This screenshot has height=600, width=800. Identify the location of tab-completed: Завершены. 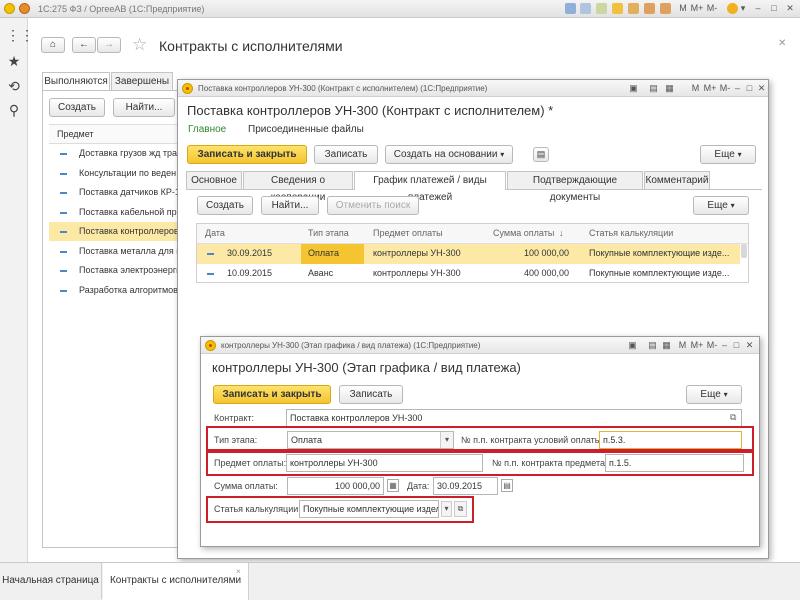
(142, 81).